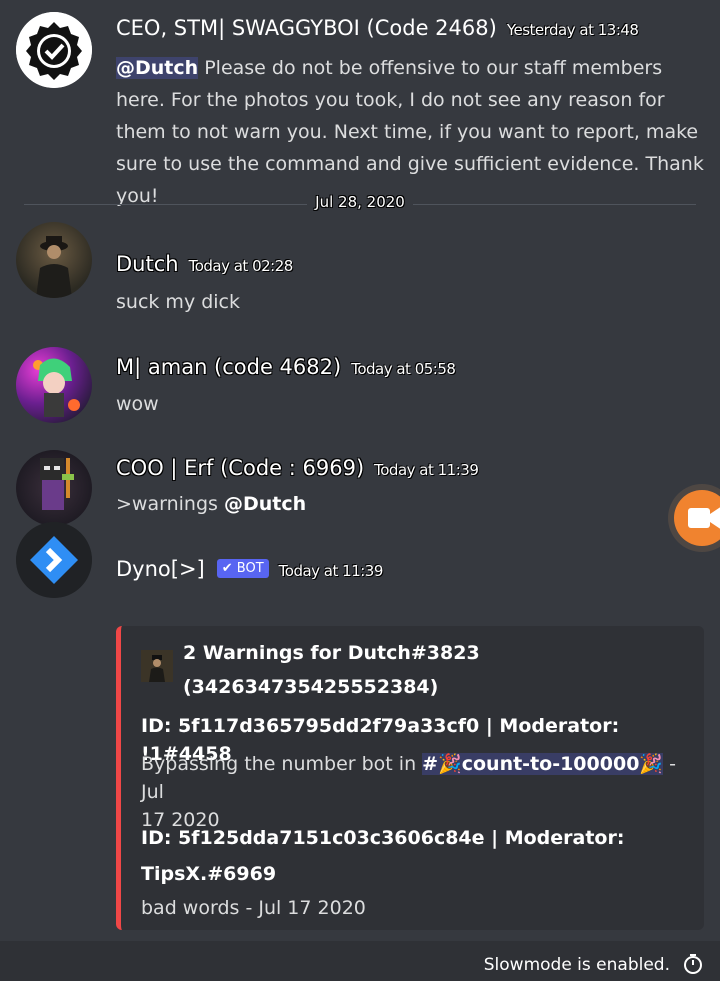 This screenshot has height=981, width=720. I want to click on message-text: >warnings, so click(170, 504).